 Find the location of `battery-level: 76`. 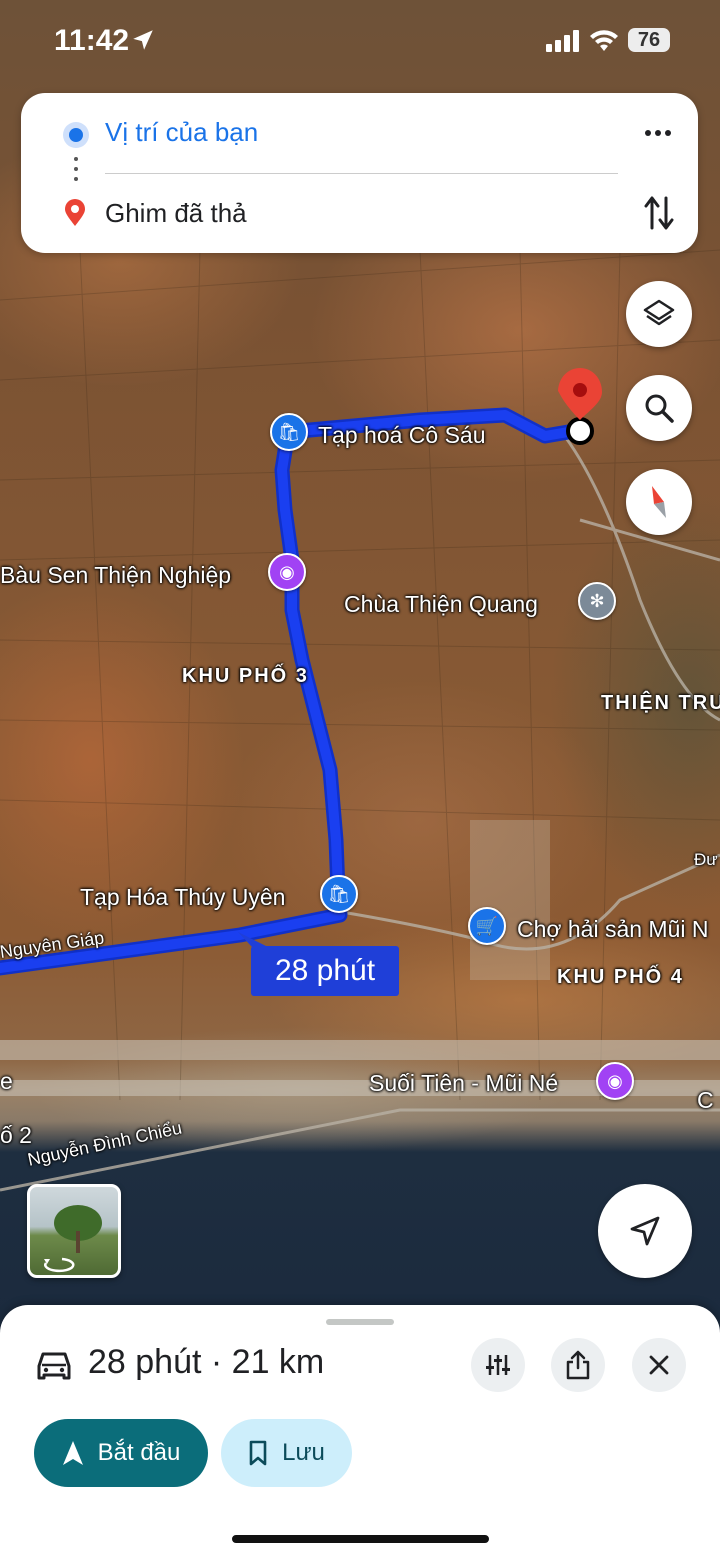

battery-level: 76 is located at coordinates (649, 40).